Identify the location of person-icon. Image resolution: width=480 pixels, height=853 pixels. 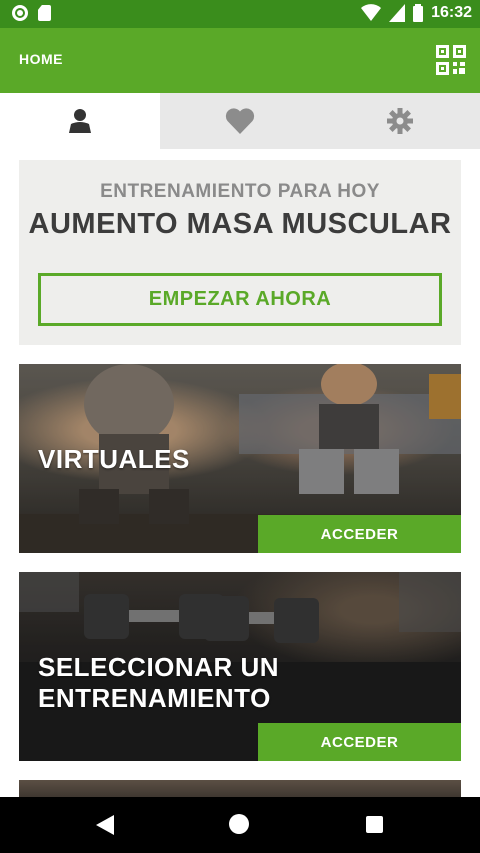
(80, 121).